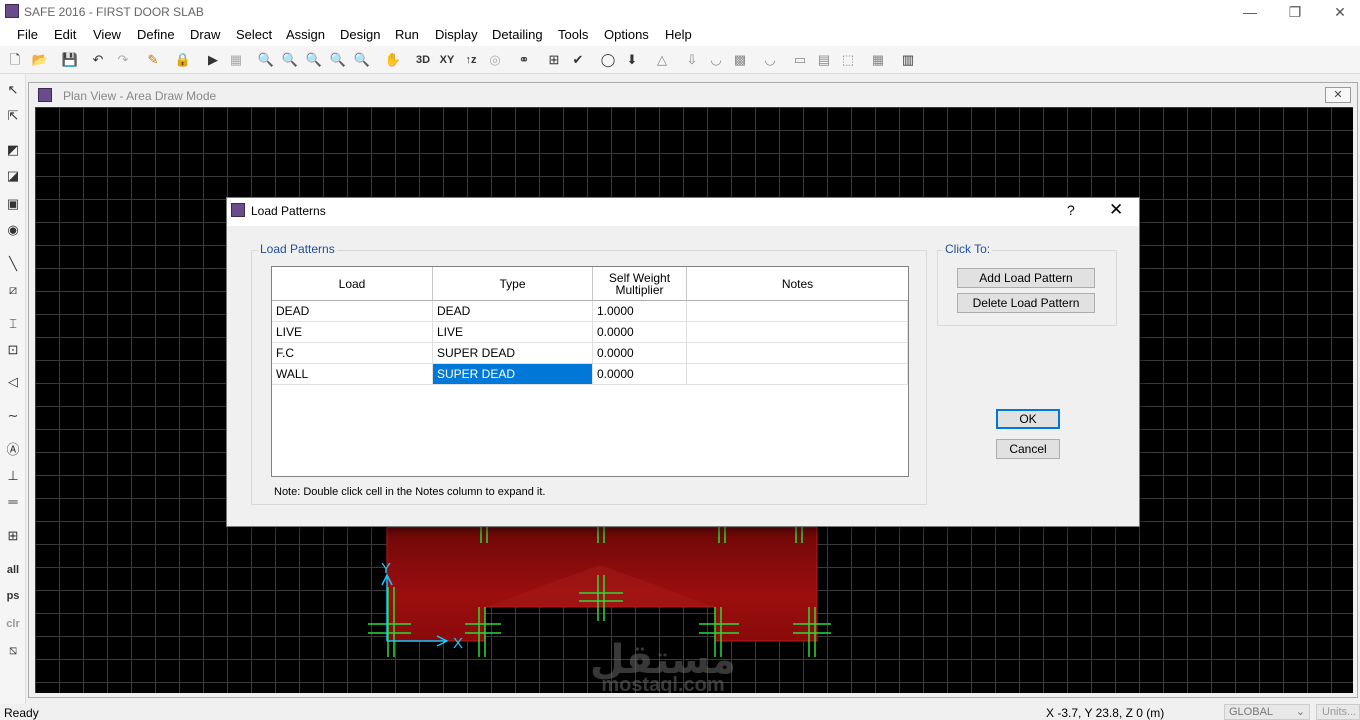 The width and height of the screenshot is (1360, 720). Describe the element at coordinates (13, 324) in the screenshot. I see `draw-wall-icon: ⌶` at that location.